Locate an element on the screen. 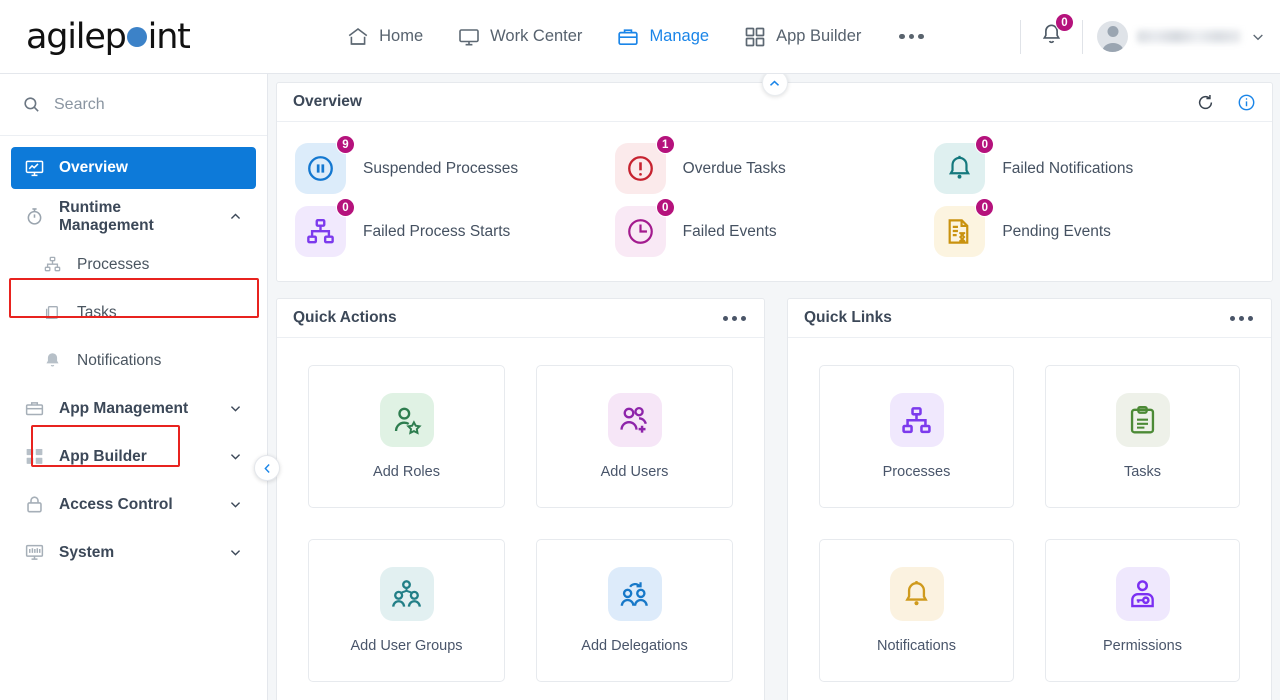 Image resolution: width=1280 pixels, height=700 pixels. stopwatch-icon is located at coordinates (34, 216).